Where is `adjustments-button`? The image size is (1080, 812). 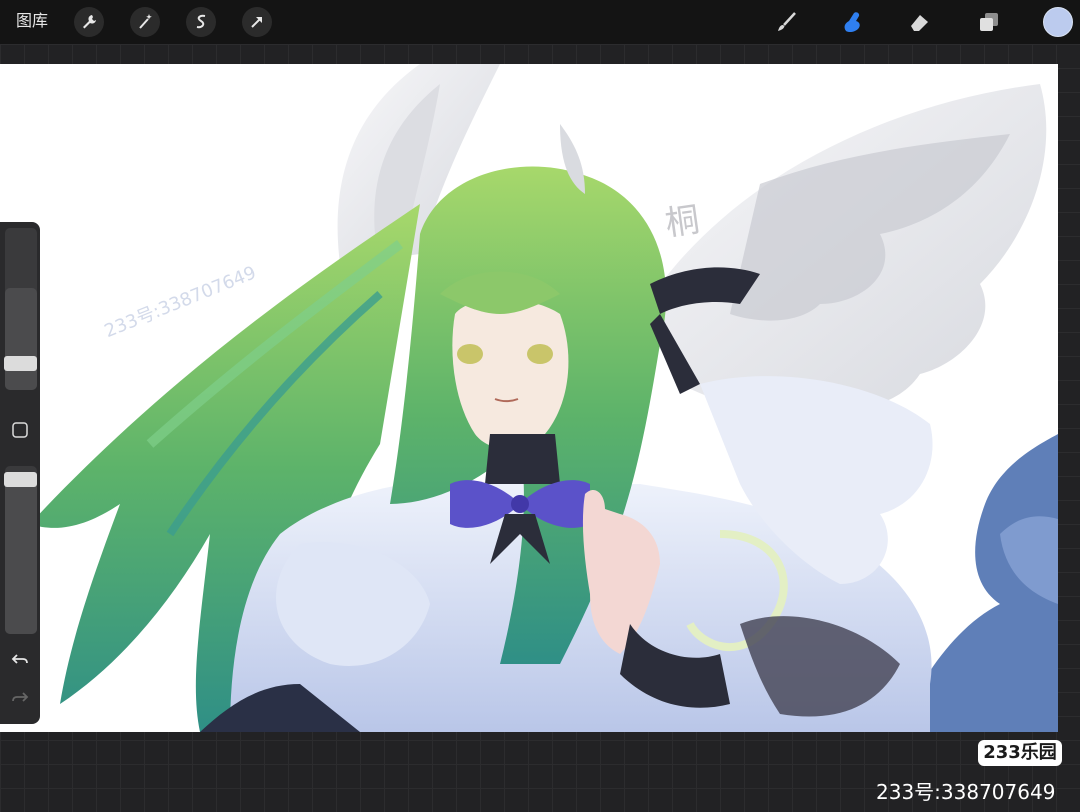 adjustments-button is located at coordinates (145, 22).